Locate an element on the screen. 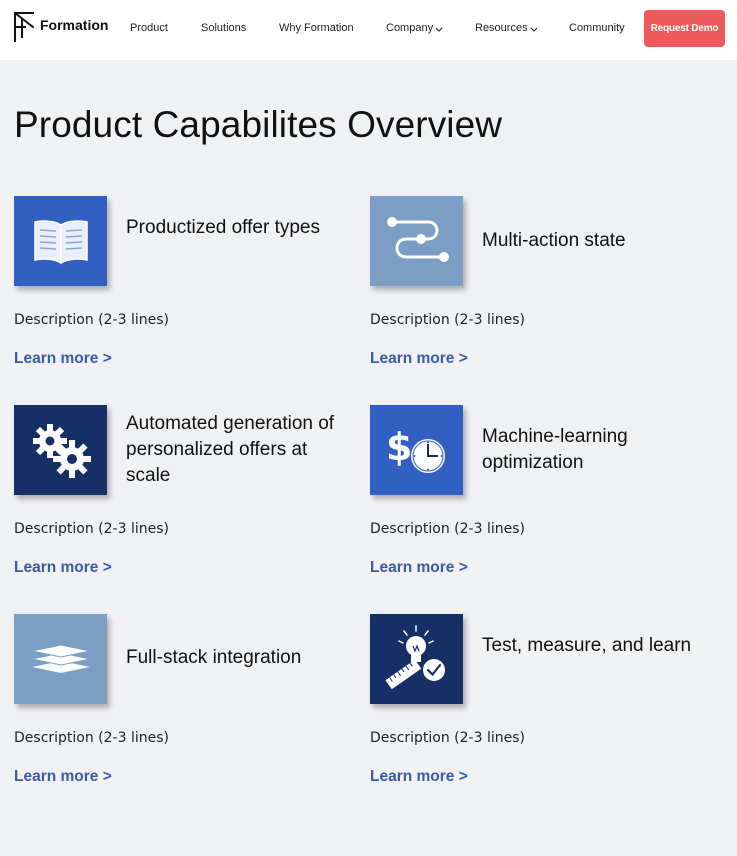 This screenshot has width=737, height=856. page-title: Product Capabilites Overview is located at coordinates (258, 124).